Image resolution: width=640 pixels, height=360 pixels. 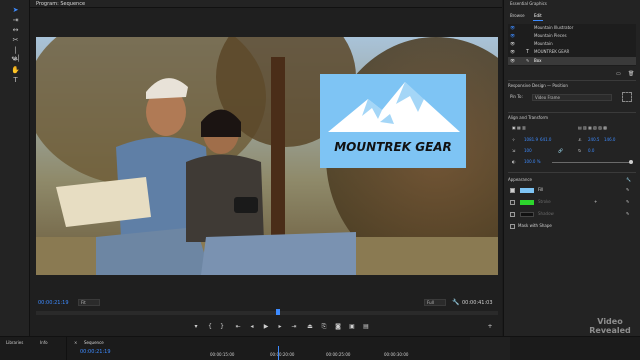 What do you see at coordinates (627, 190) in the screenshot?
I see `fill-eyedropper-icon: ✎` at bounding box center [627, 190].